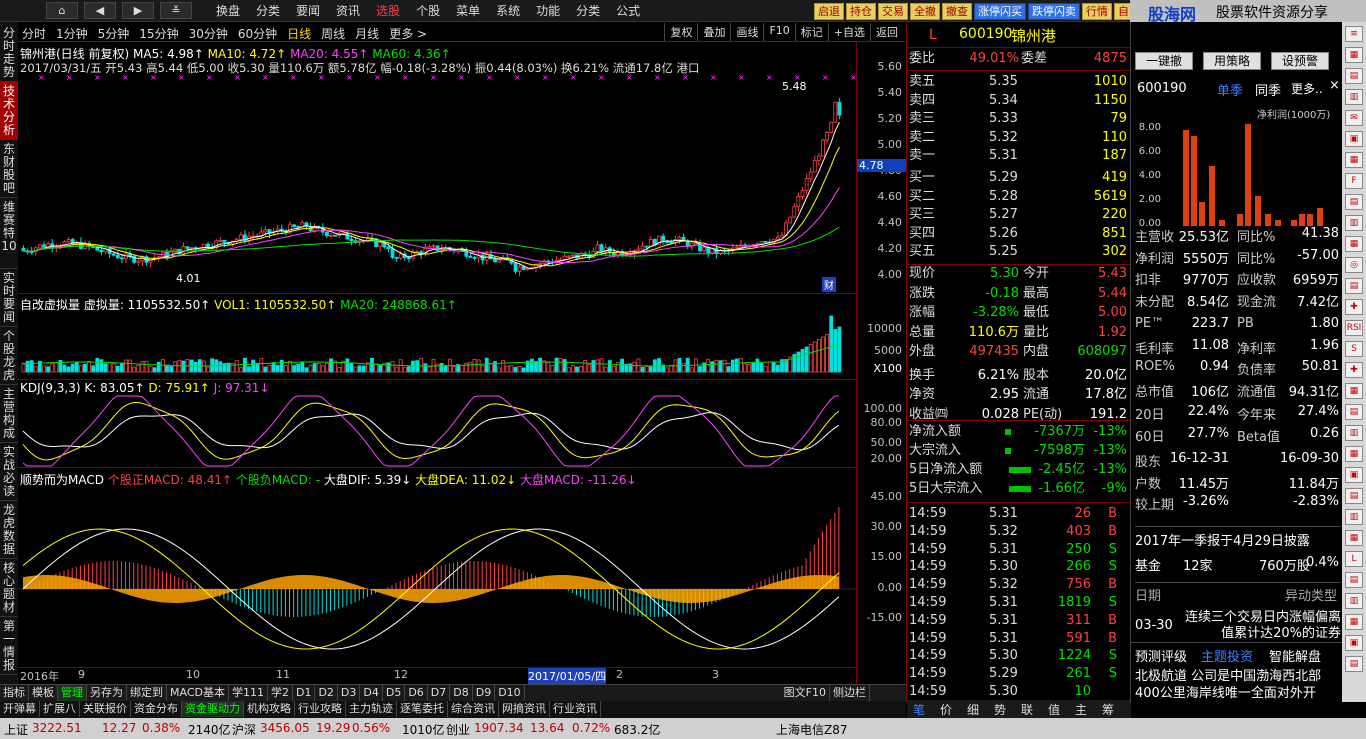 The image size is (1366, 739). Describe the element at coordinates (20, 709) in the screenshot. I see `feature-tab-0: 开弹幕` at that location.